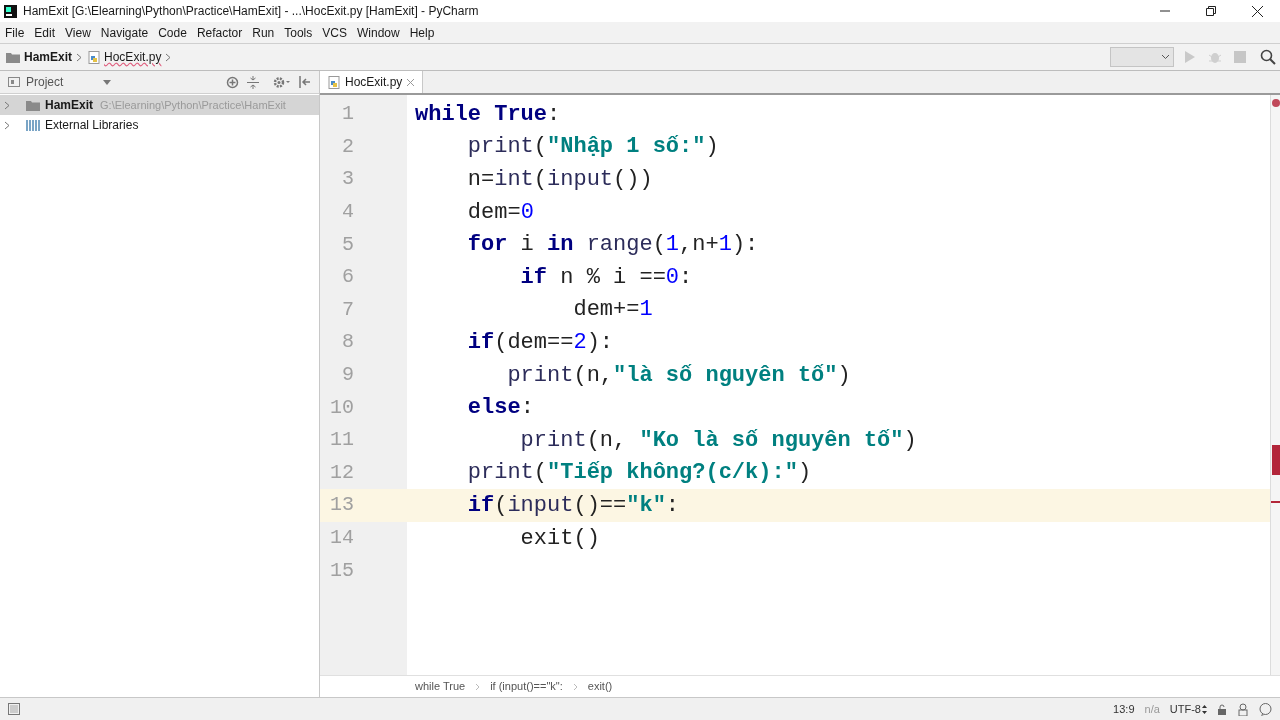 Image resolution: width=1280 pixels, height=720 pixels. Describe the element at coordinates (45, 32) in the screenshot. I see `menu-item: Edit` at that location.